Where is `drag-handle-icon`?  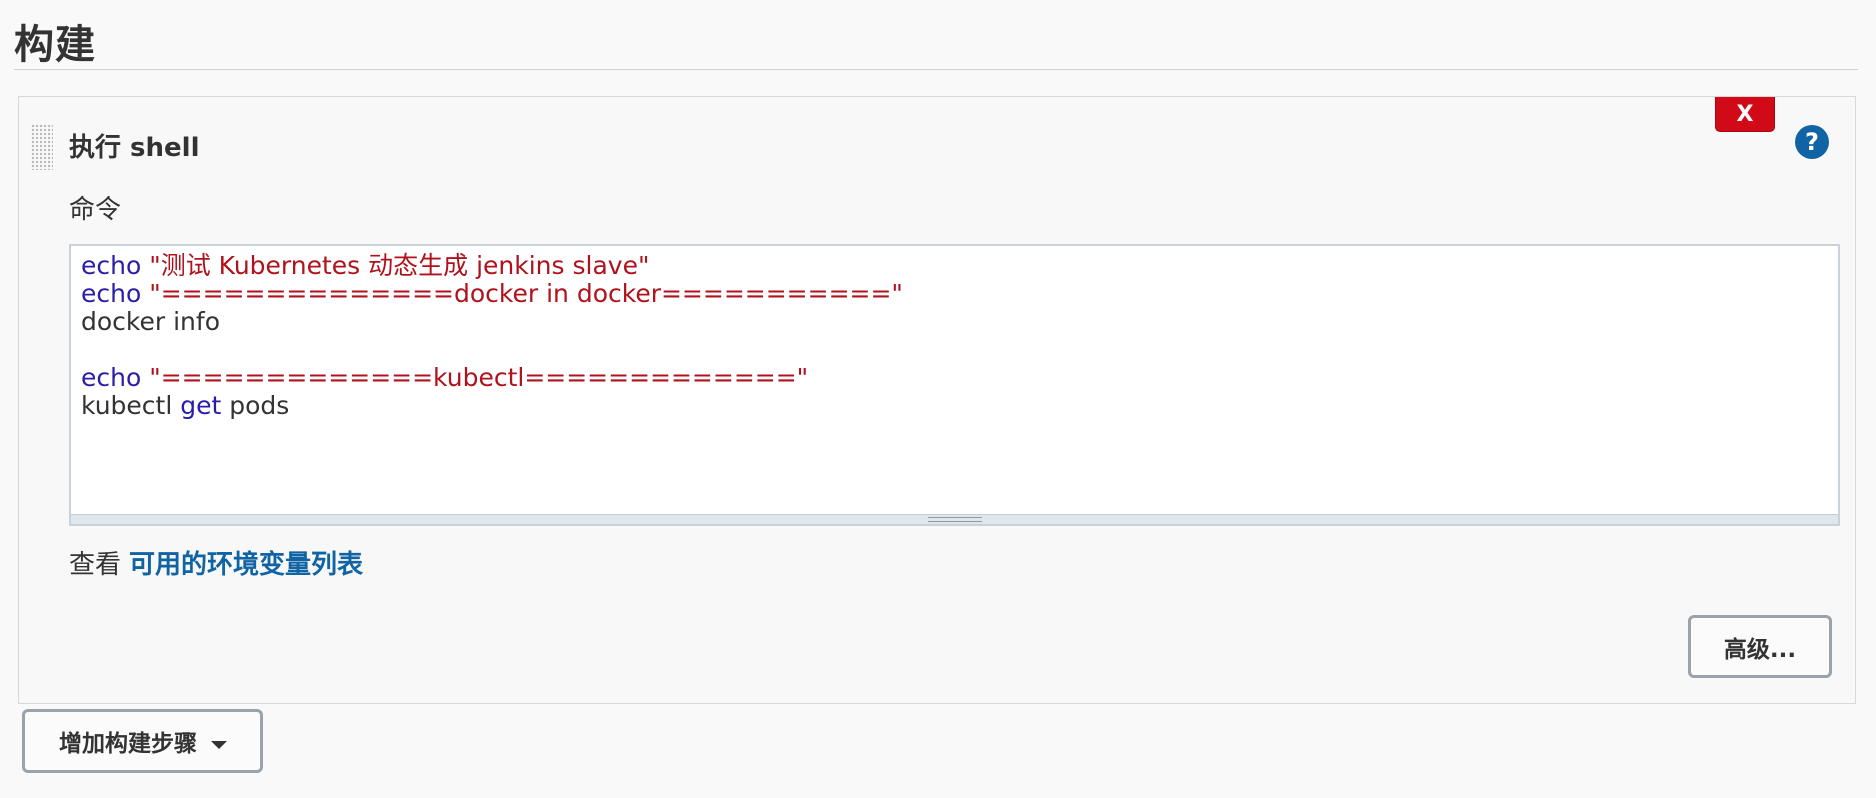
drag-handle-icon is located at coordinates (42, 147).